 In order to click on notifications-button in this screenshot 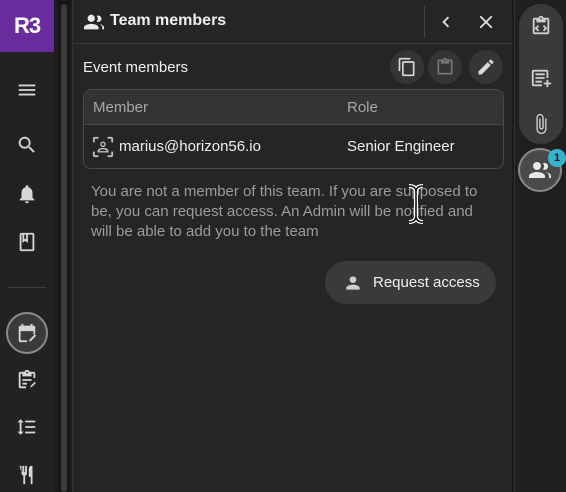, I will do `click(27, 194)`.